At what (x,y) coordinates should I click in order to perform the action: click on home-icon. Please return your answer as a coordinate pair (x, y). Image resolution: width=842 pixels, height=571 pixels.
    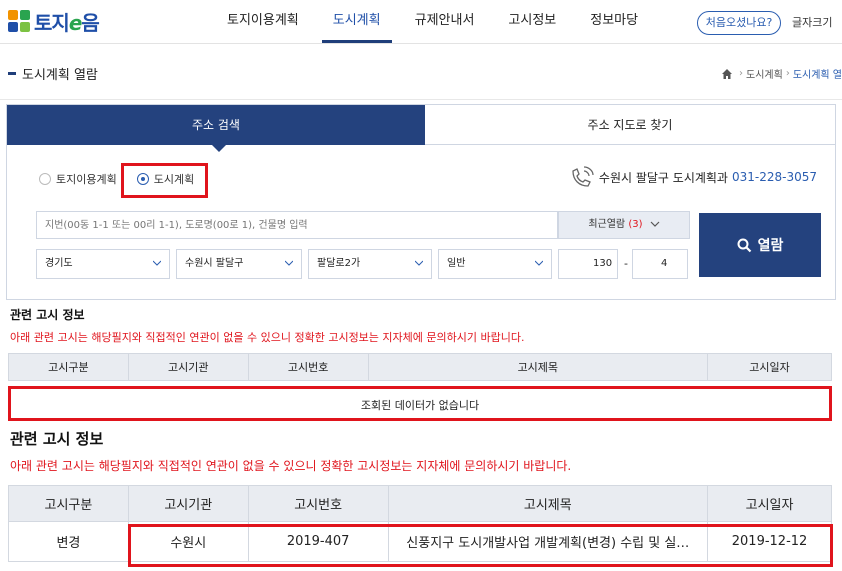
    Looking at the image, I should click on (727, 73).